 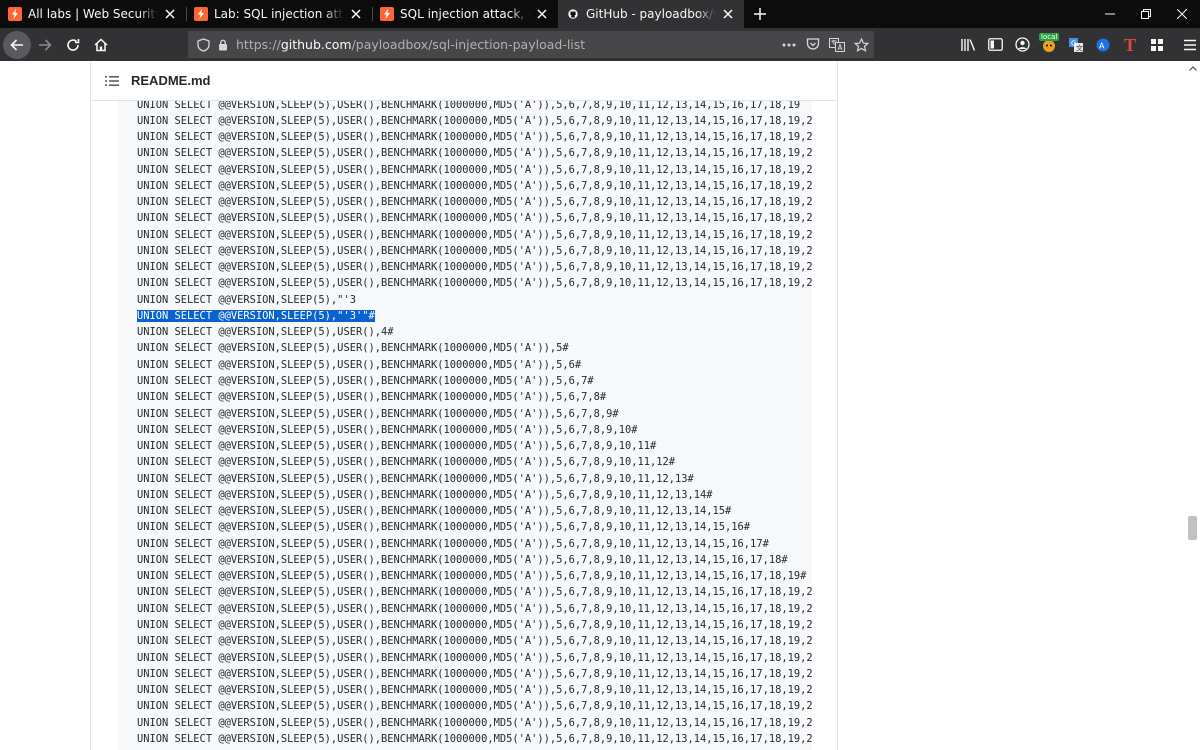 I want to click on forward-button, so click(x=45, y=45).